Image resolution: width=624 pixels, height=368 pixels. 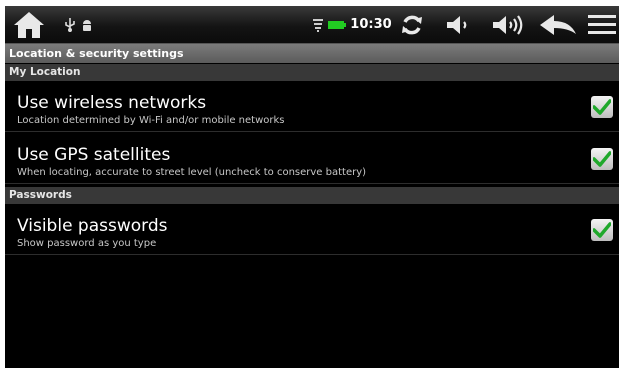 What do you see at coordinates (558, 24) in the screenshot?
I see `back-icon` at bounding box center [558, 24].